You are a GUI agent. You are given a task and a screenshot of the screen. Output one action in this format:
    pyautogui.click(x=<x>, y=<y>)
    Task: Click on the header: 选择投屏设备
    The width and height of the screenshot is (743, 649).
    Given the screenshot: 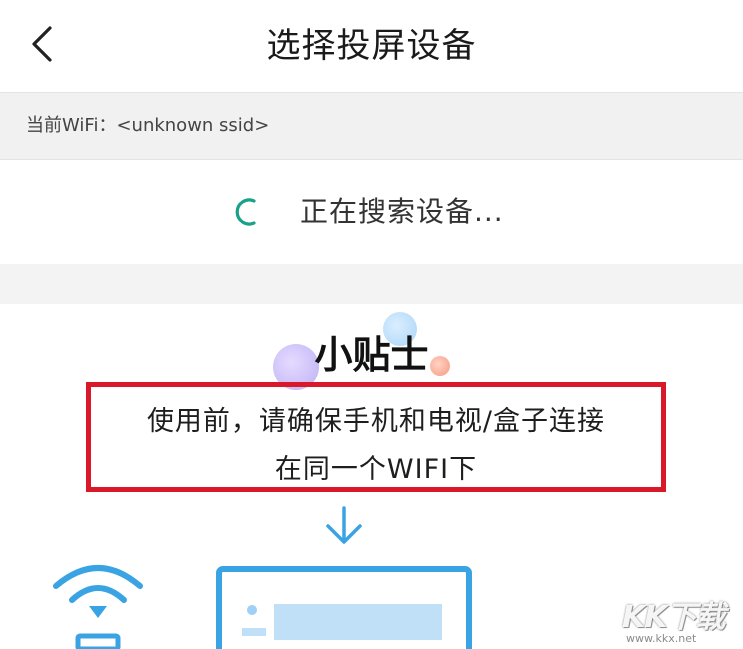 What is the action you would take?
    pyautogui.click(x=371, y=46)
    